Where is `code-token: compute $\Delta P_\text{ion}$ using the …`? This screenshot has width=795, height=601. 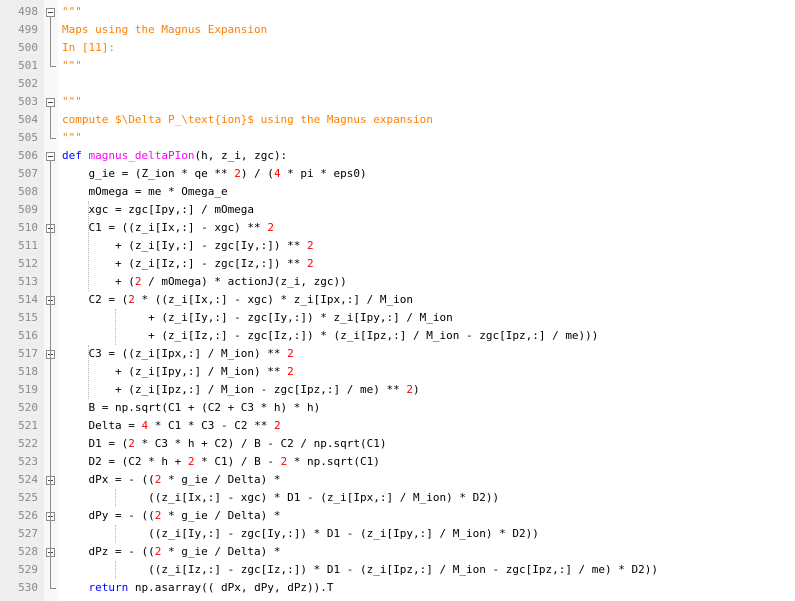 code-token: compute $\Delta P_\text{ion}$ using the … is located at coordinates (247, 119).